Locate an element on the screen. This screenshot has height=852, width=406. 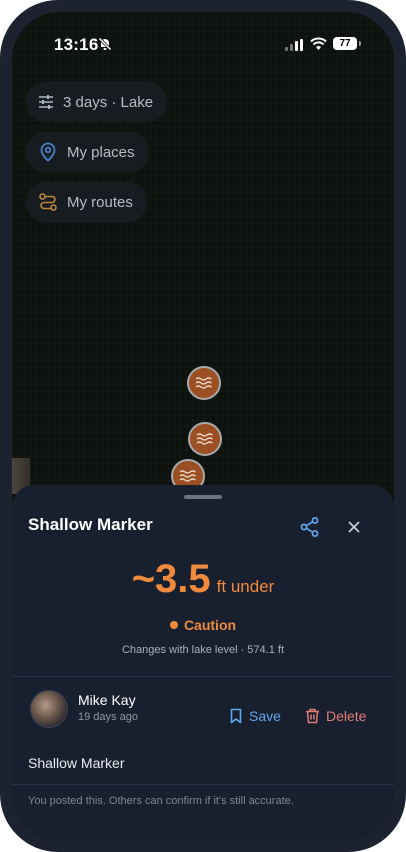
status-time: 13:16 is located at coordinates (76, 44).